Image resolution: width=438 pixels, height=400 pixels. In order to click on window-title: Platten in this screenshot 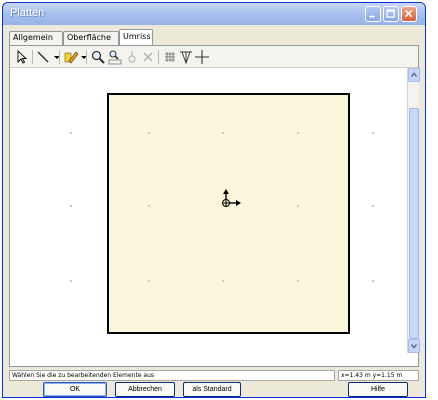, I will do `click(27, 13)`.